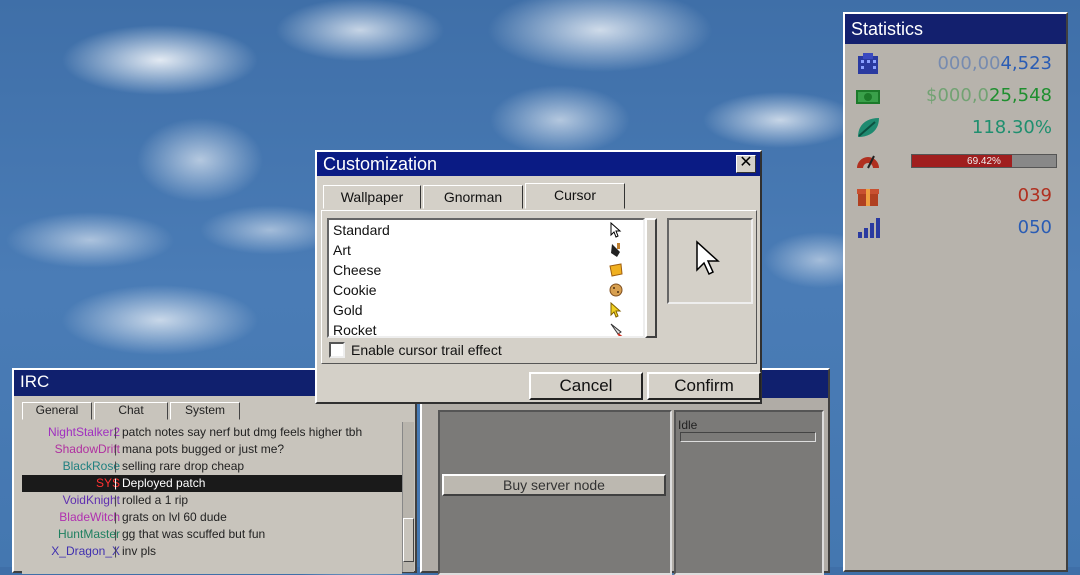 The width and height of the screenshot is (1080, 575). Describe the element at coordinates (868, 197) in the screenshot. I see `gift-icon` at that location.